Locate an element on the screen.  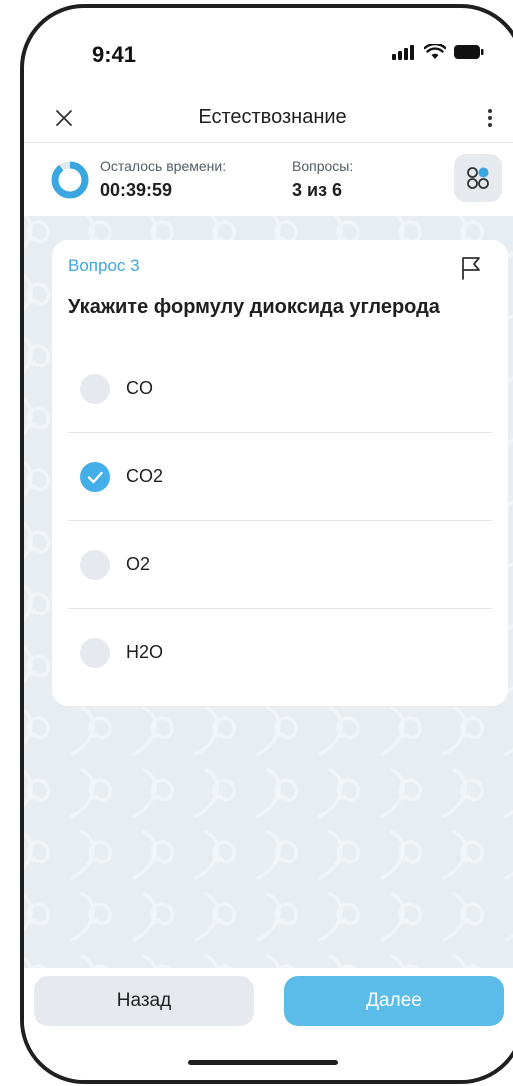
answer-label: CO is located at coordinates (139, 388).